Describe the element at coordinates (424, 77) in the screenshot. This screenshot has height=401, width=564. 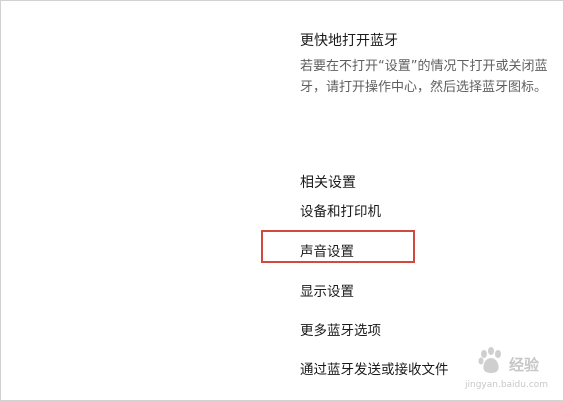
I see `quick-bluetooth-description: 若要在不打开“设置”的情况下打开或关闭蓝牙，请打开操作中心，然后选择蓝牙图标。` at that location.